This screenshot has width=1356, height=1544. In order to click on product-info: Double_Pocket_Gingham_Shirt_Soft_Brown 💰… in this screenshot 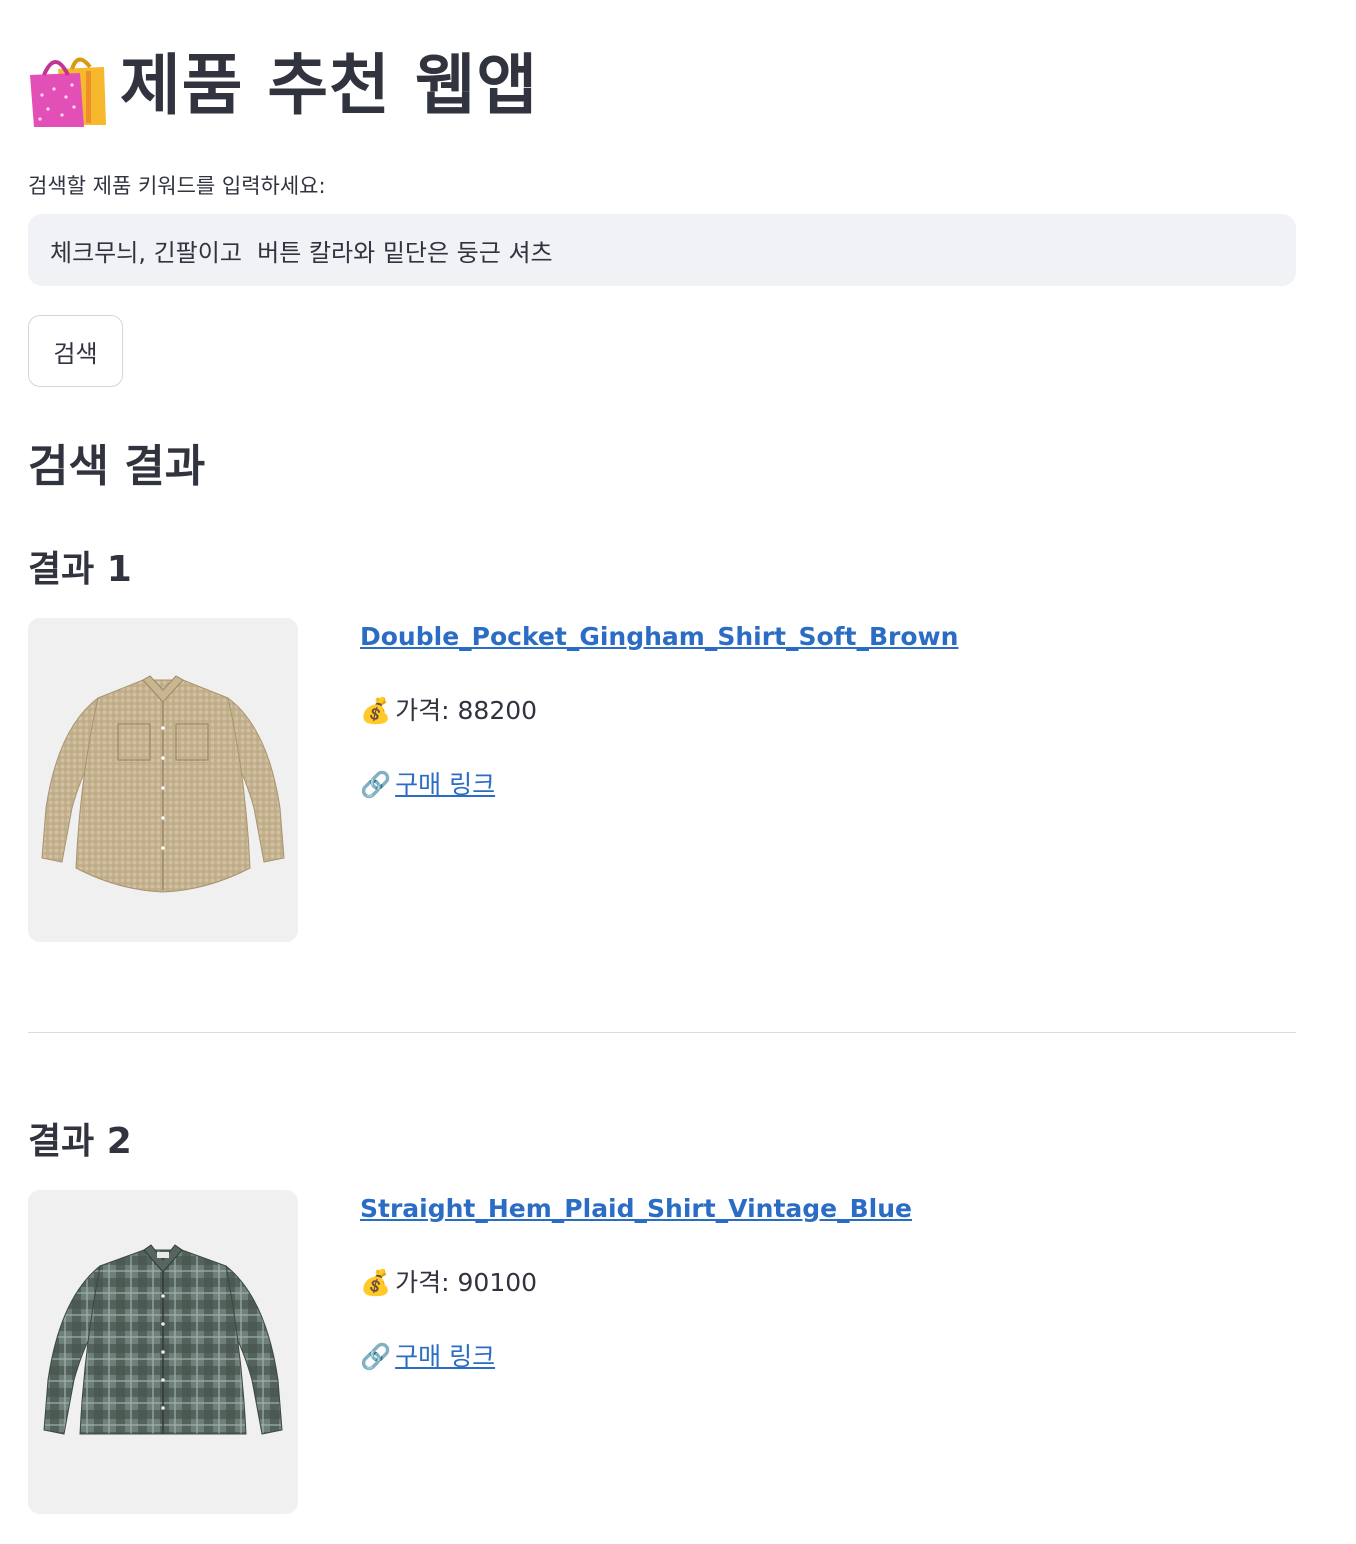, I will do `click(659, 711)`.